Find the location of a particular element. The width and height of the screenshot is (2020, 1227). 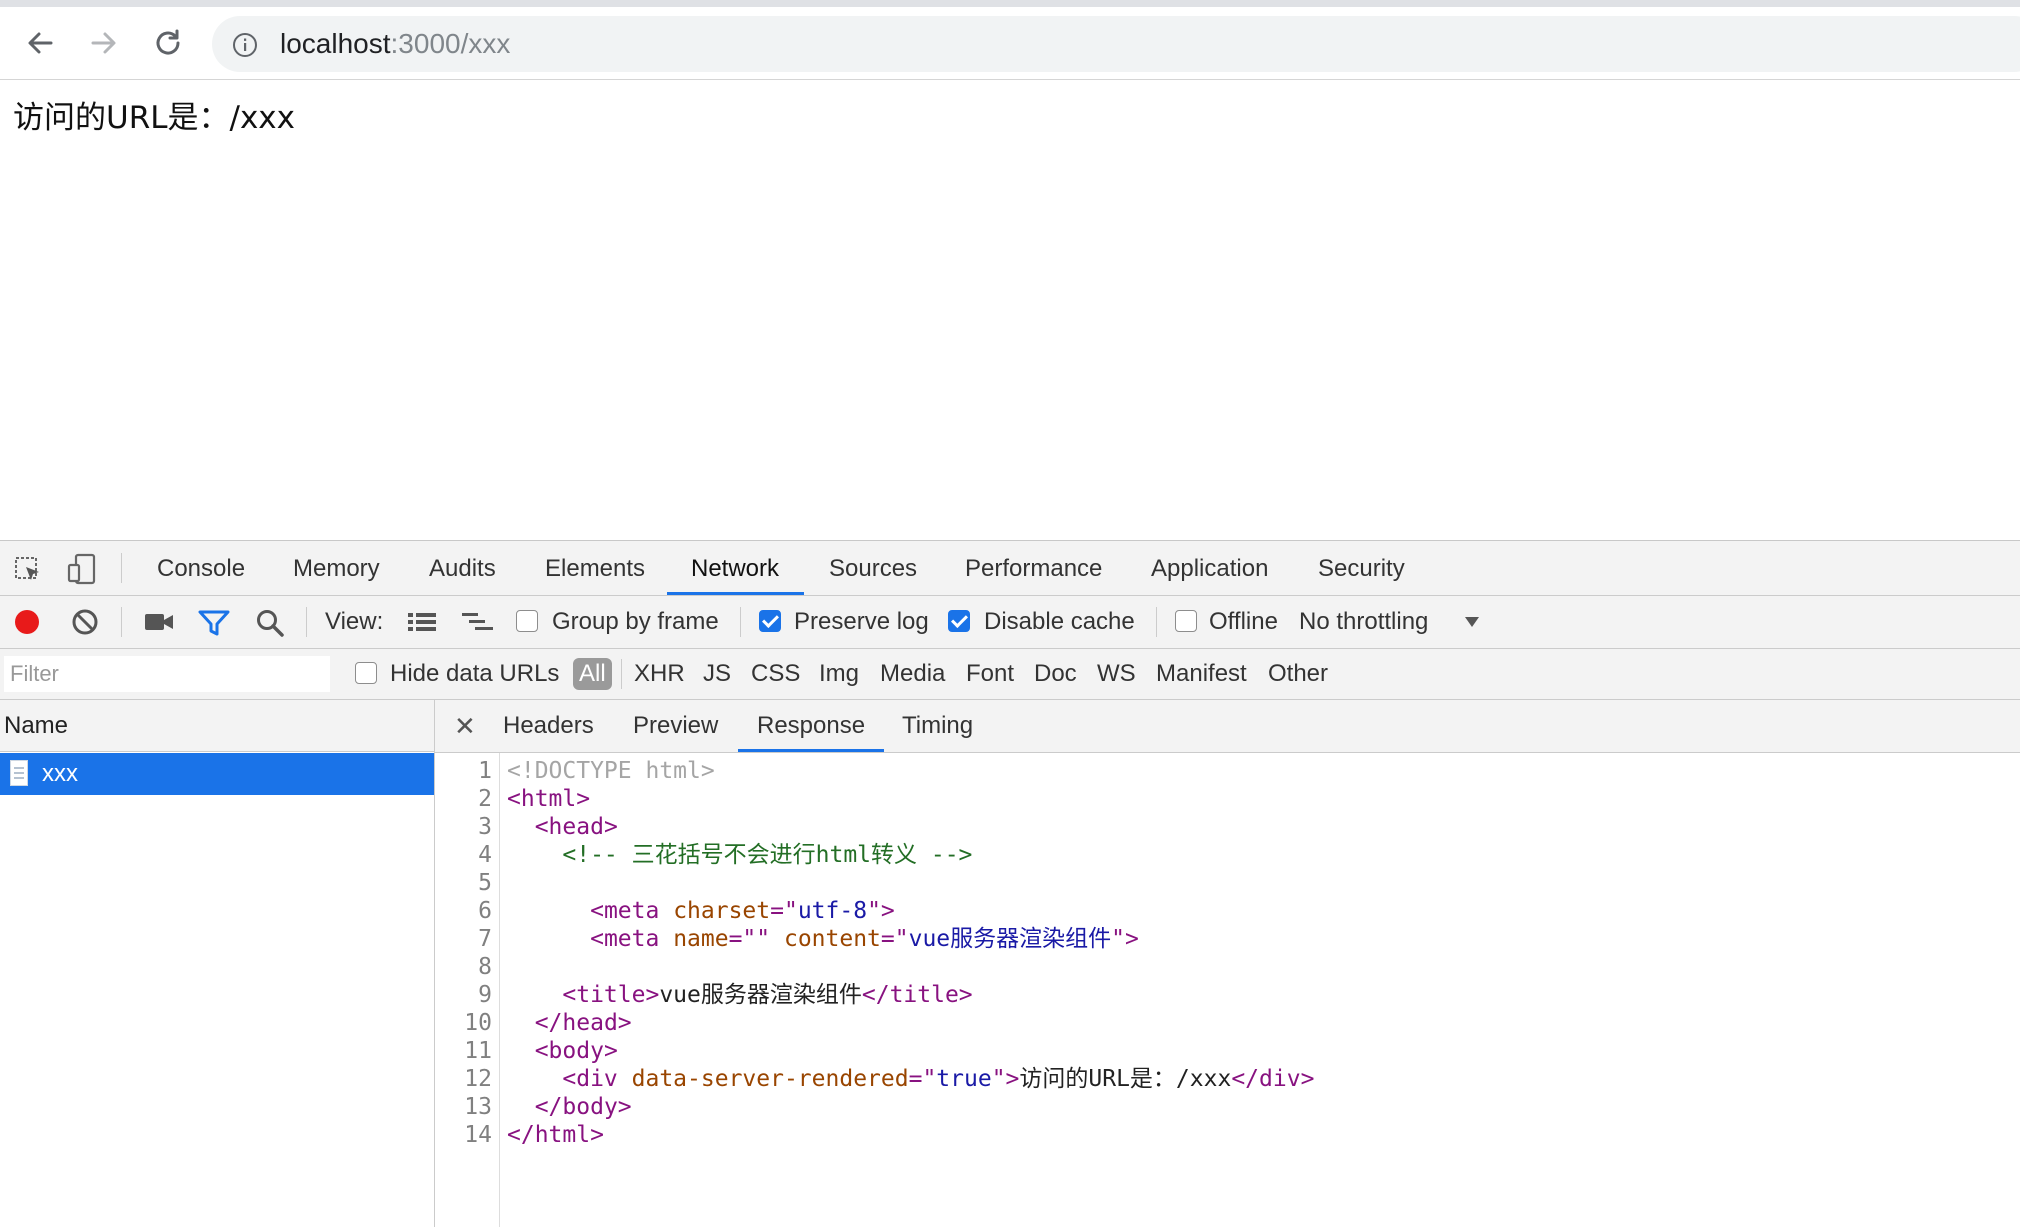

url-host: localhost is located at coordinates (335, 43).